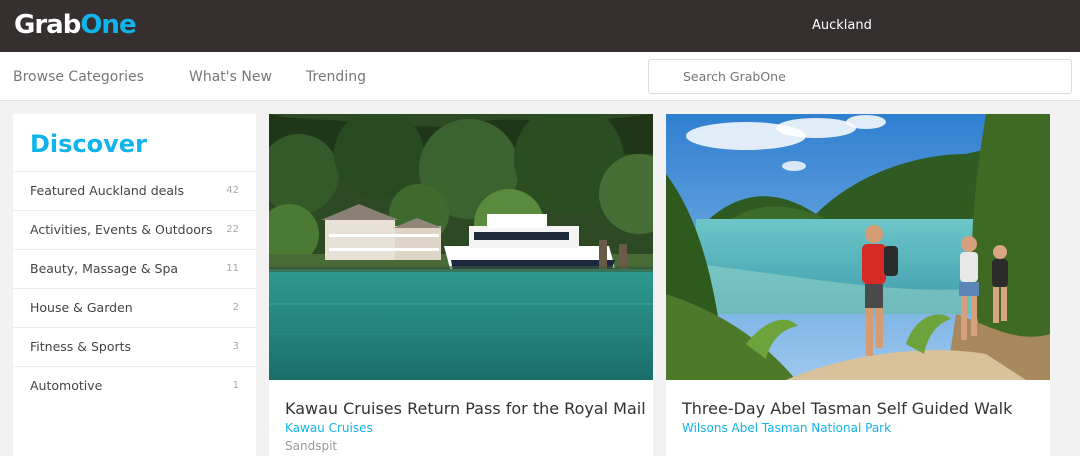 The width and height of the screenshot is (1080, 456). I want to click on category-activities: Activities, Events & Outdoors 22, so click(134, 230).